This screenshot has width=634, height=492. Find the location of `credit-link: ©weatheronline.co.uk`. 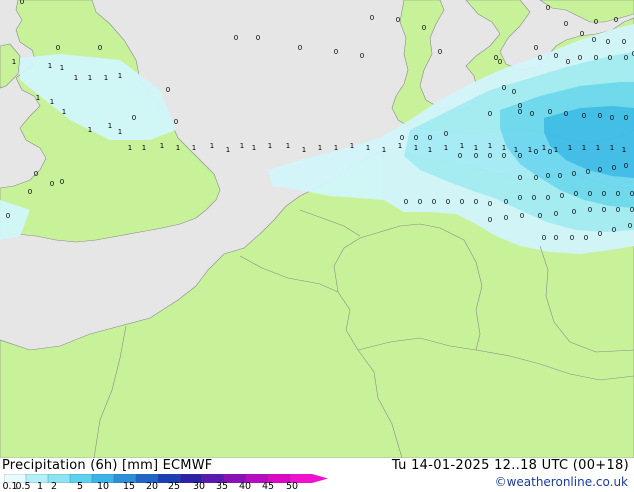

credit-link: ©weatheronline.co.uk is located at coordinates (561, 482).